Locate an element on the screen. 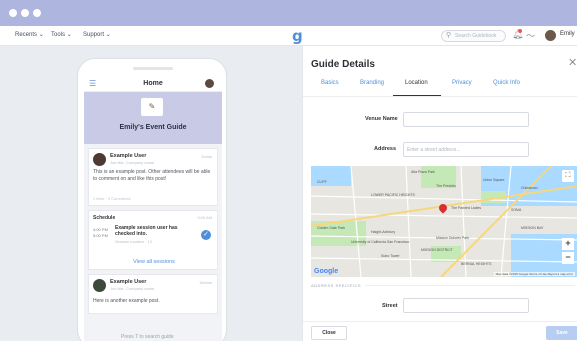  street-label: Street is located at coordinates (390, 306).